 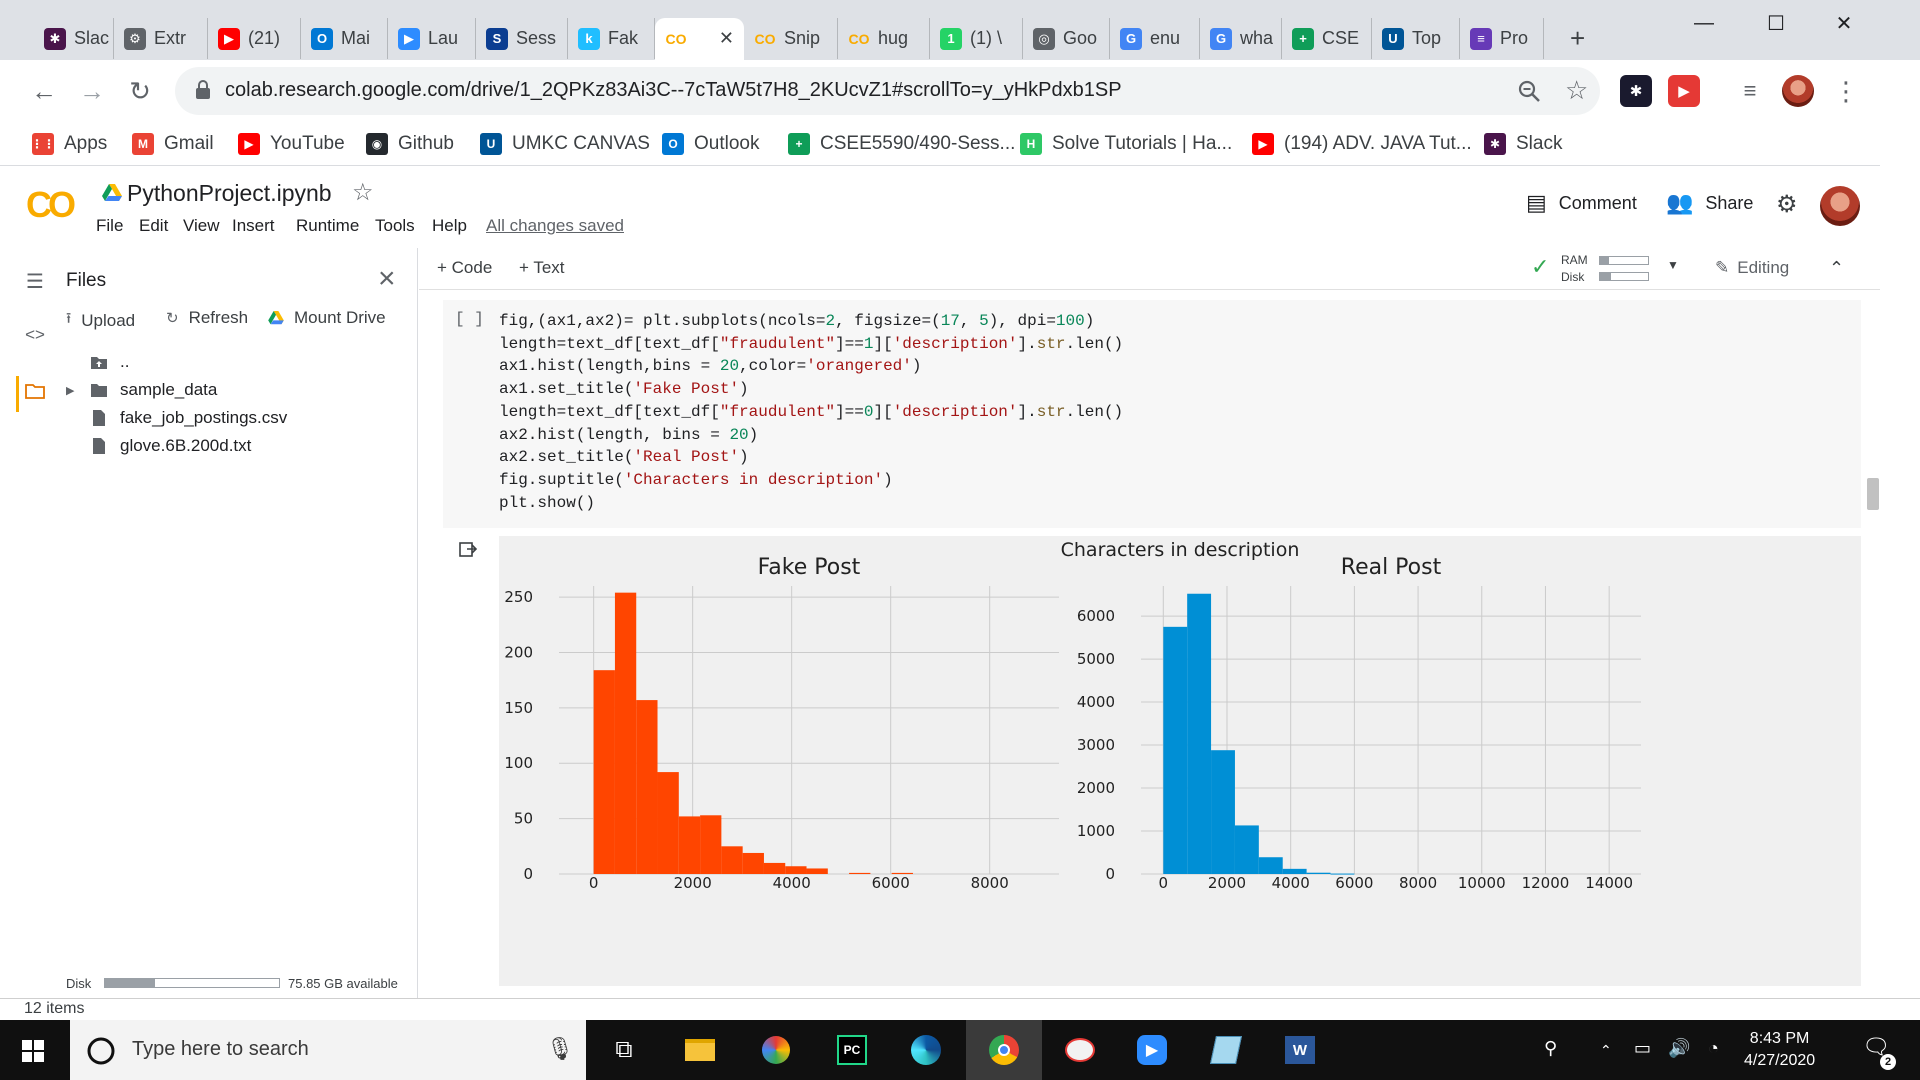 What do you see at coordinates (1713, 1048) in the screenshot?
I see `wifi-icon: ◔` at bounding box center [1713, 1048].